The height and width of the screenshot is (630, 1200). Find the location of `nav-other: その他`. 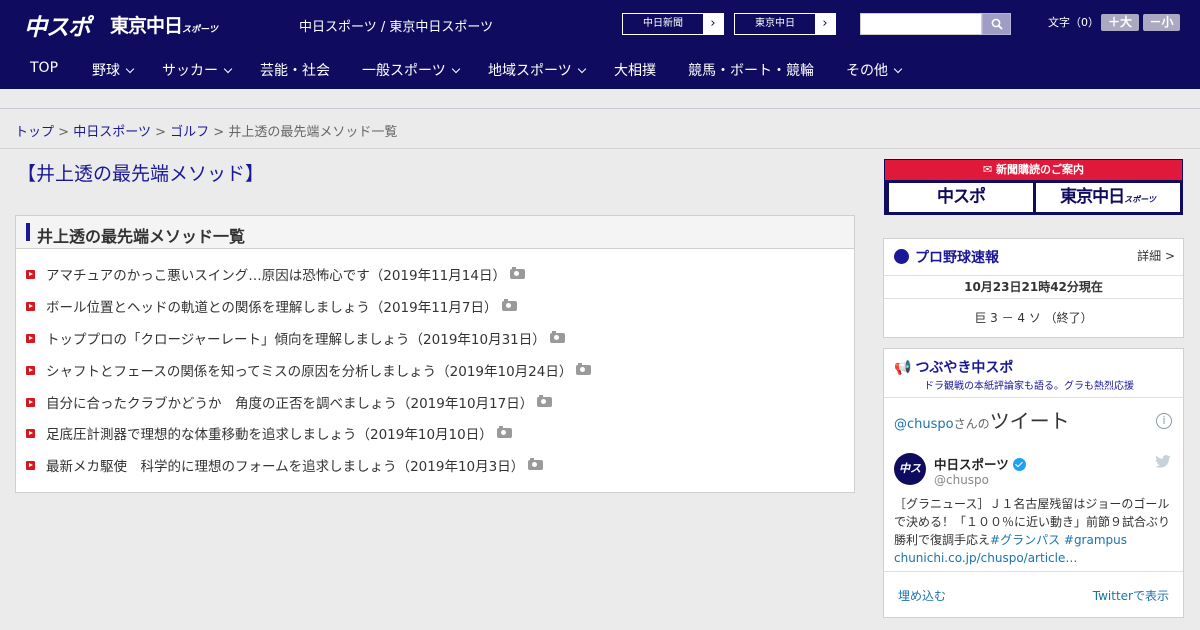

nav-other: その他 is located at coordinates (874, 70).